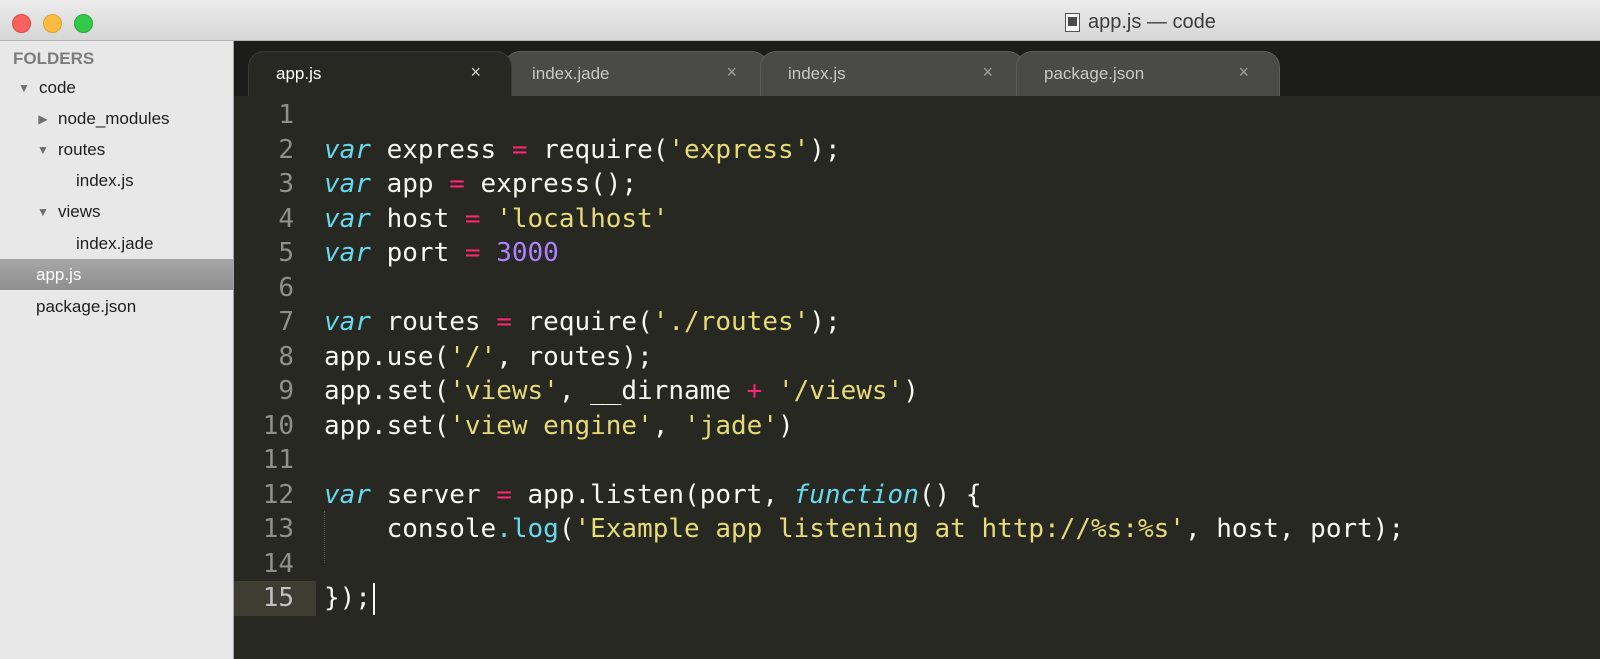 The image size is (1600, 659). Describe the element at coordinates (754, 391) in the screenshot. I see `code-token-op: +` at that location.